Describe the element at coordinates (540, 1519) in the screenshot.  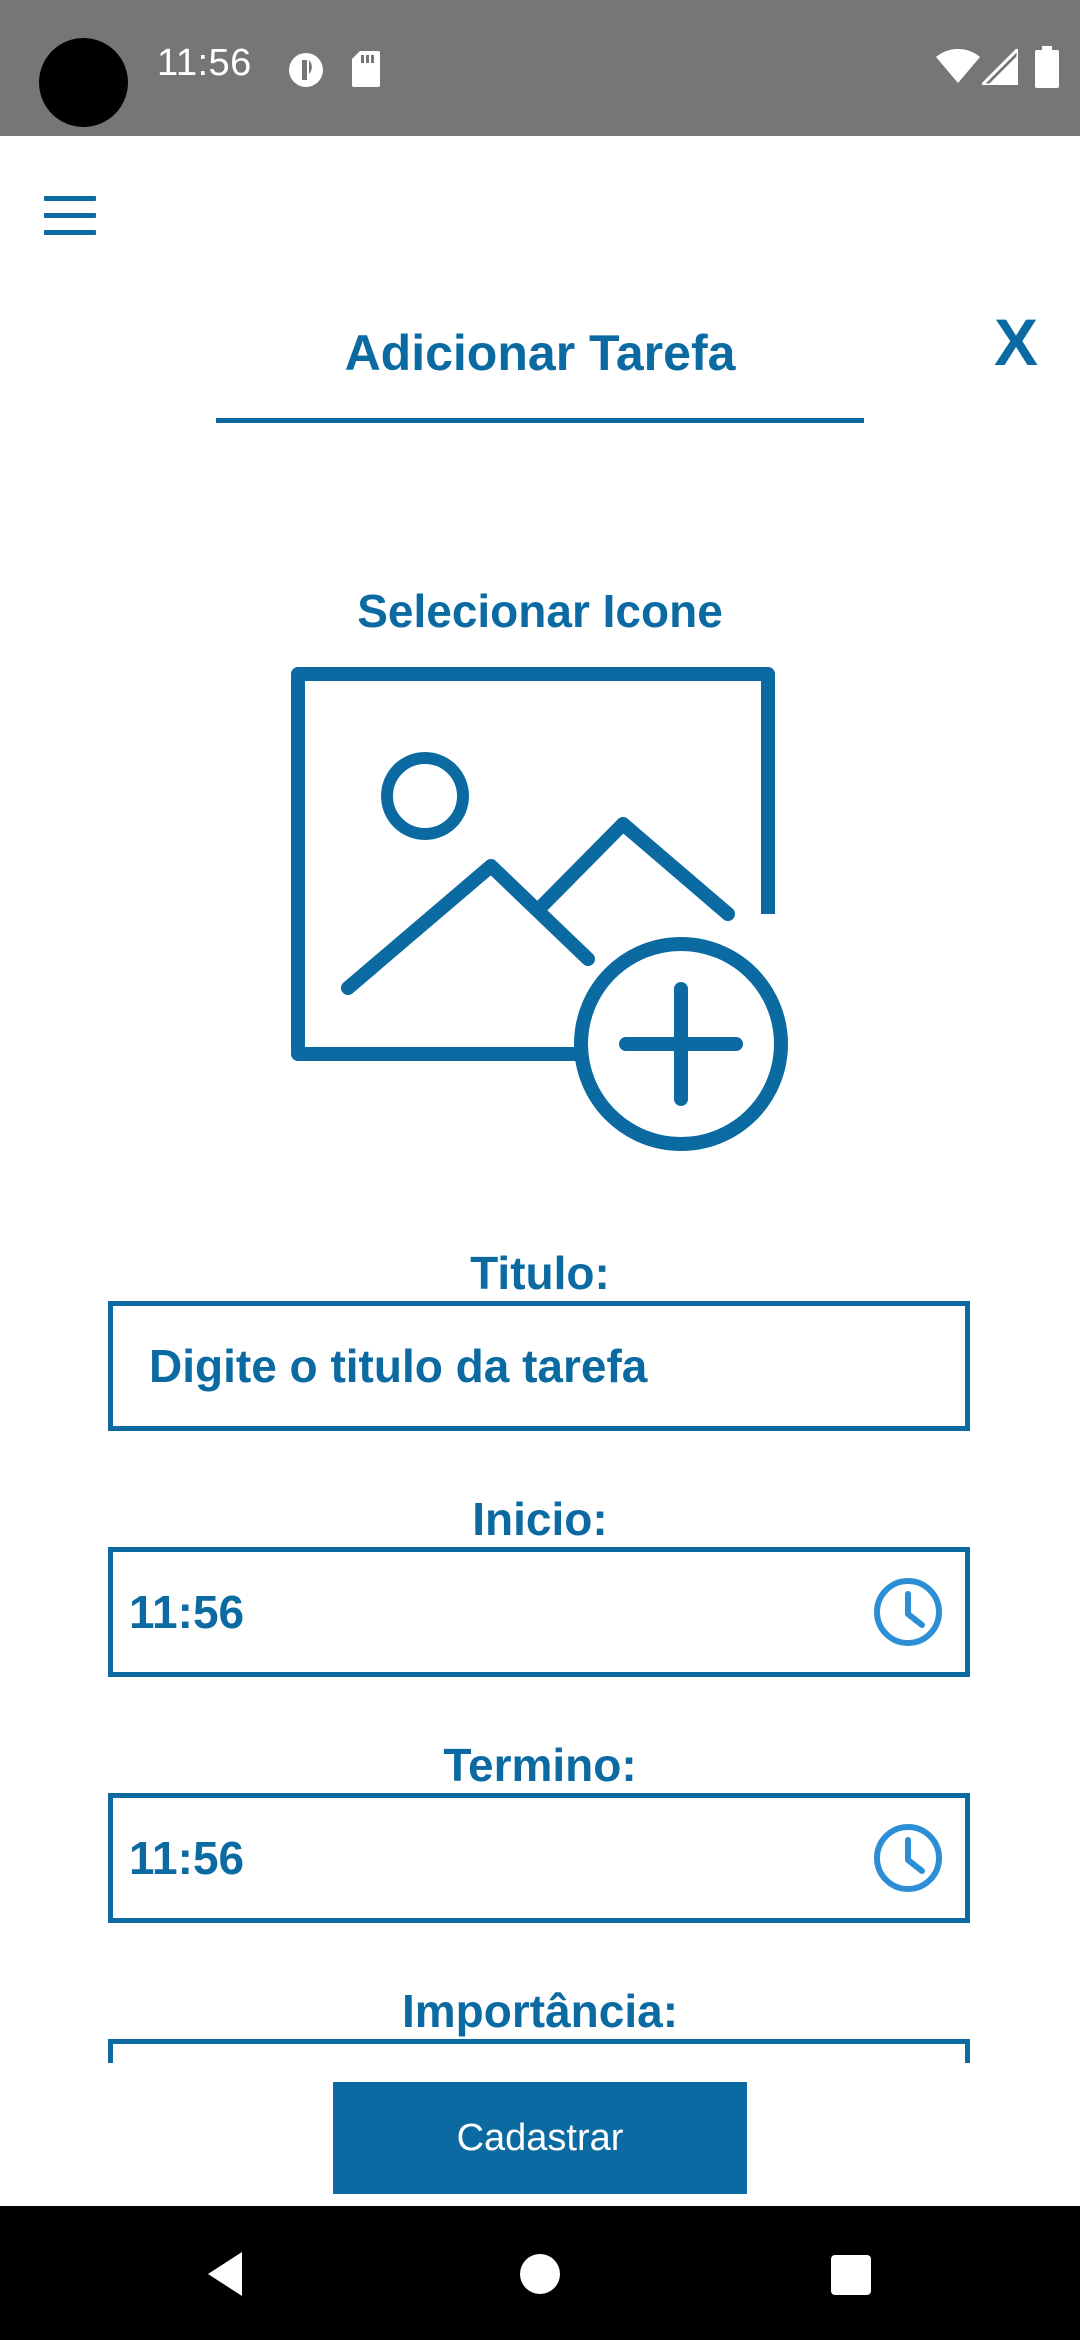
I see `inicio-label: Inicio:` at that location.